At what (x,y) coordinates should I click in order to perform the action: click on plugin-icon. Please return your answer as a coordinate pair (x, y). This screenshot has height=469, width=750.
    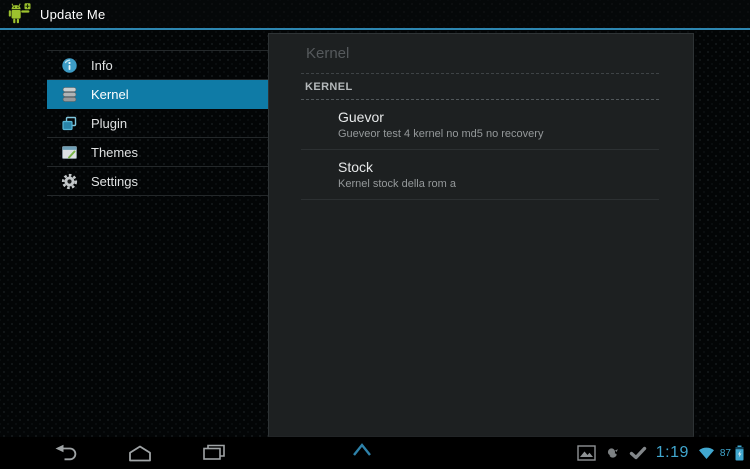
    Looking at the image, I should click on (69, 123).